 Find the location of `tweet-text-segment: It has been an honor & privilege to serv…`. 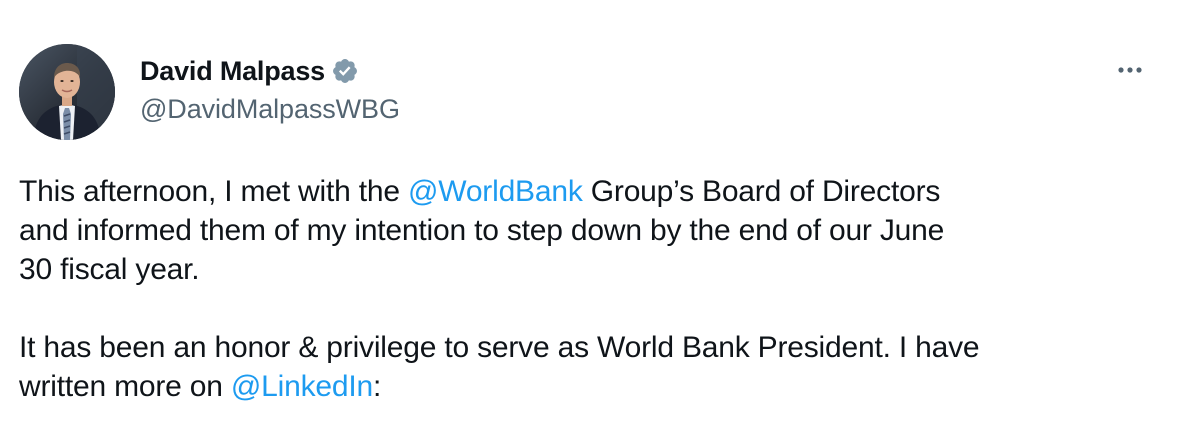

tweet-text-segment: It has been an honor & privilege to serv… is located at coordinates (499, 347).